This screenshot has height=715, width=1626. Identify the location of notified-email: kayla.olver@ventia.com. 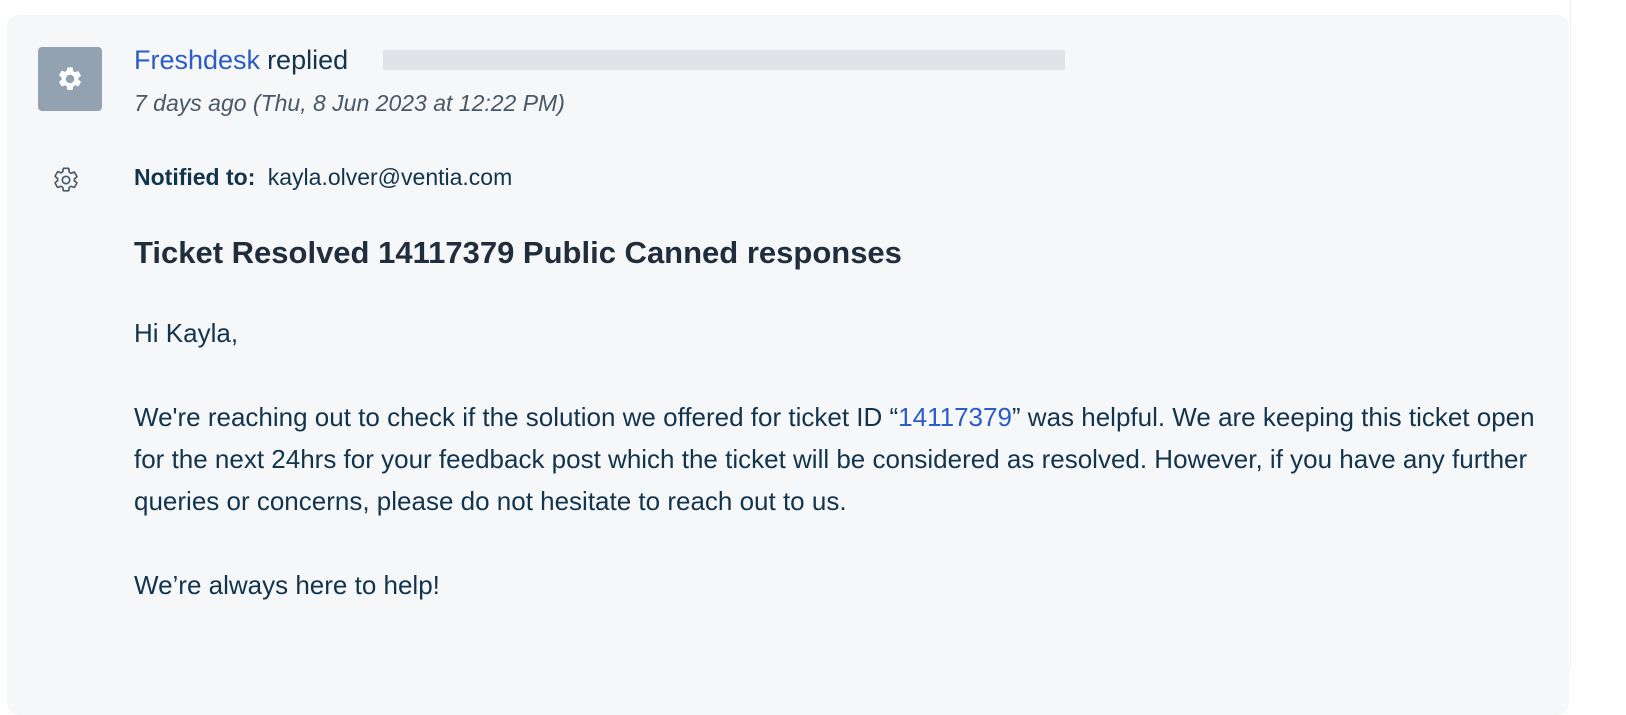
(390, 177).